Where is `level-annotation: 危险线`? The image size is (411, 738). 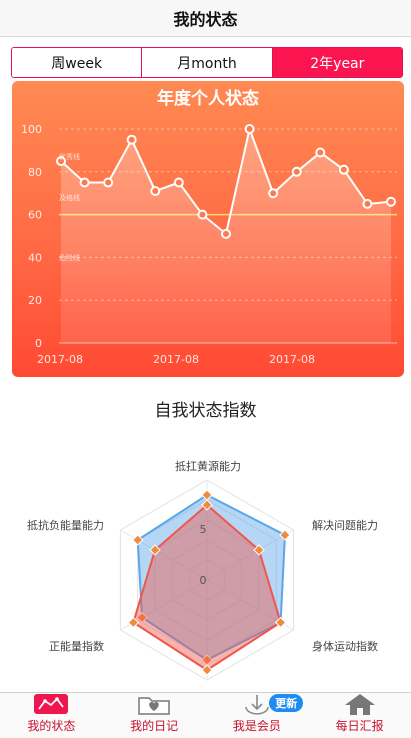 level-annotation: 危险线 is located at coordinates (69, 257).